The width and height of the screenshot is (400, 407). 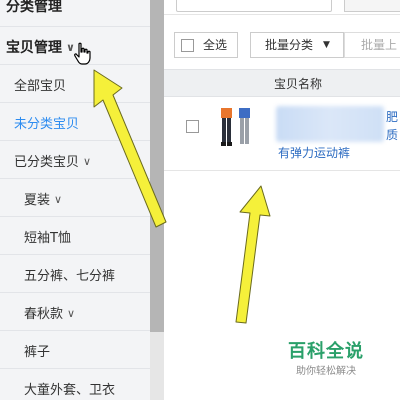 I want to click on watermark: 百科全说 助你轻松解决, so click(x=326, y=357).